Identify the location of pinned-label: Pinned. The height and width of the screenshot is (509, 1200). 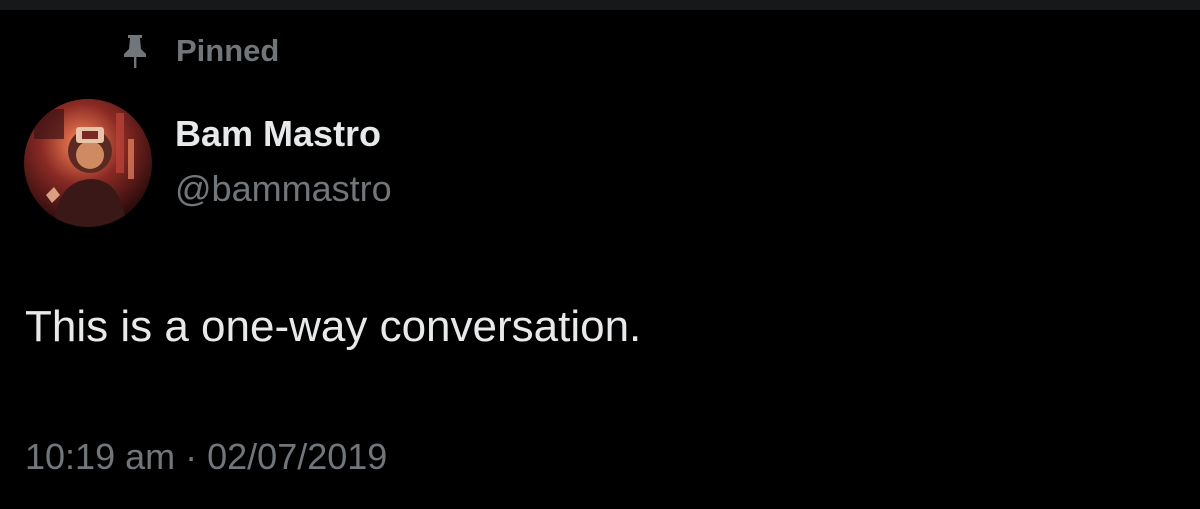
(228, 50).